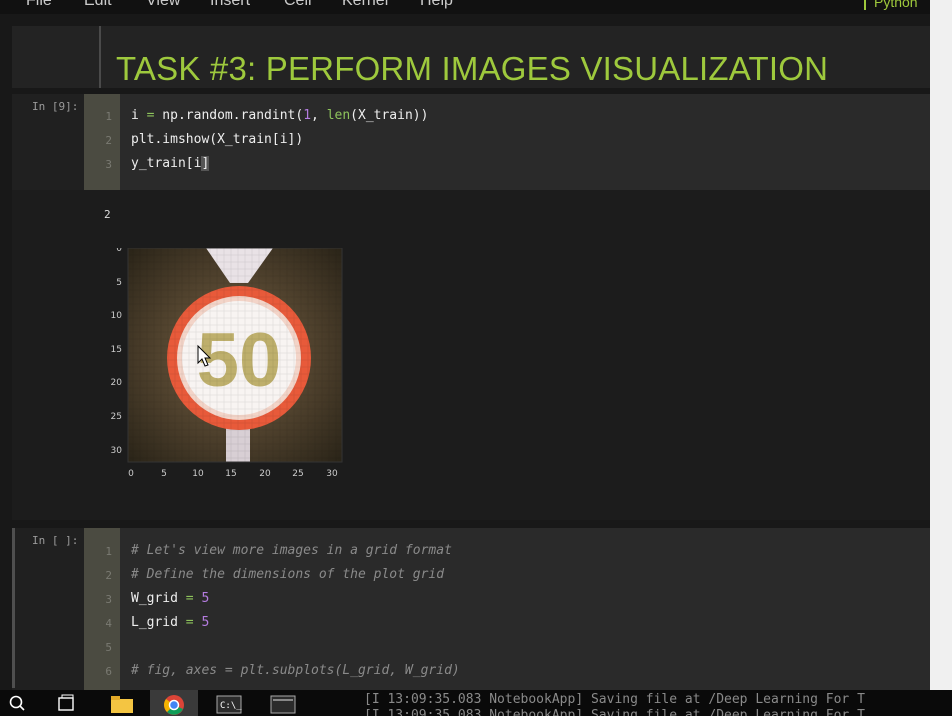 This screenshot has height=716, width=952. What do you see at coordinates (230, 5) in the screenshot?
I see `menu-insert: Insert` at bounding box center [230, 5].